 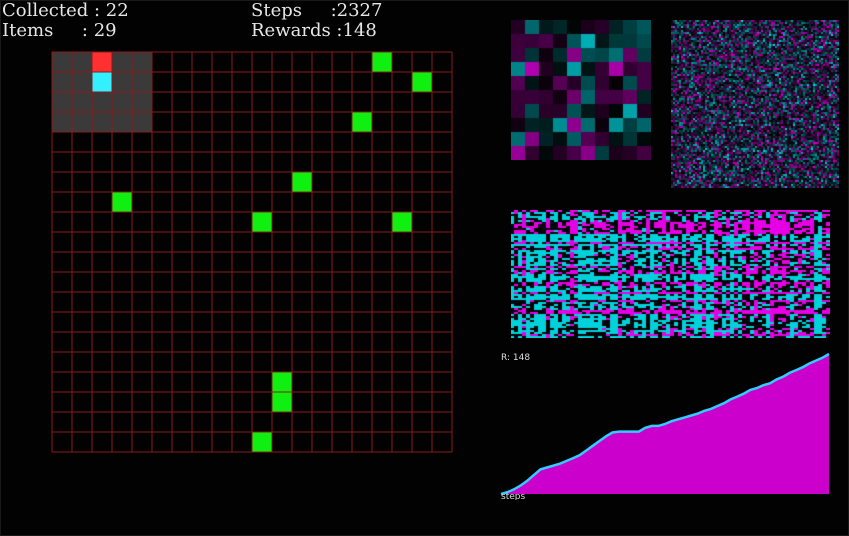 I want to click on activation-heatmap, so click(x=670, y=274).